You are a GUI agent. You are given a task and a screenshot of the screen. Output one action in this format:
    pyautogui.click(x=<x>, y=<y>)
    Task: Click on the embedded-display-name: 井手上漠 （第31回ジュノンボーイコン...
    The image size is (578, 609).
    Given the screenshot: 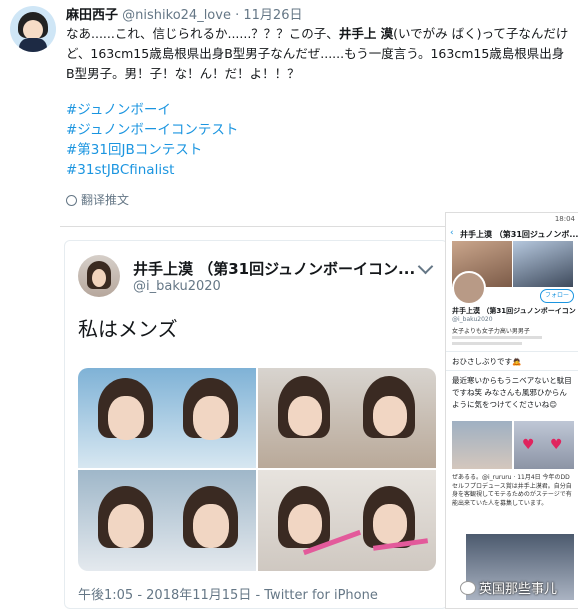 What is the action you would take?
    pyautogui.click(x=274, y=268)
    